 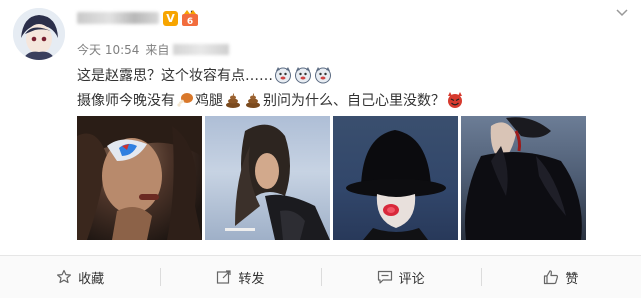 I want to click on post-source-redacted, so click(x=201, y=49).